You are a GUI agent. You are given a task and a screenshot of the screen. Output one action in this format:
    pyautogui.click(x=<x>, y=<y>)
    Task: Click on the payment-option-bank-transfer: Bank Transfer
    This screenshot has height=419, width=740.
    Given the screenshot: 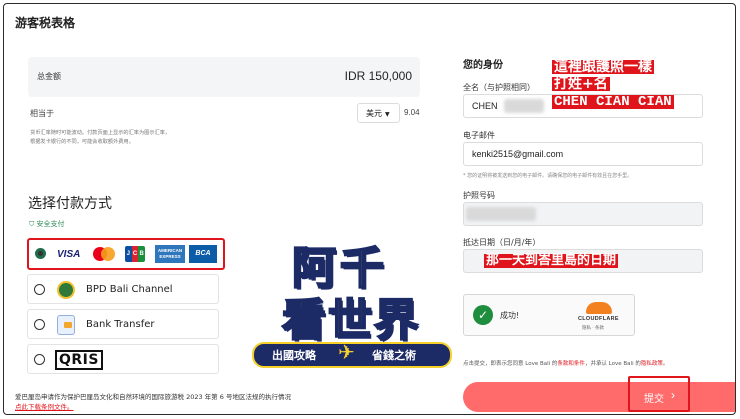 What is the action you would take?
    pyautogui.click(x=123, y=324)
    